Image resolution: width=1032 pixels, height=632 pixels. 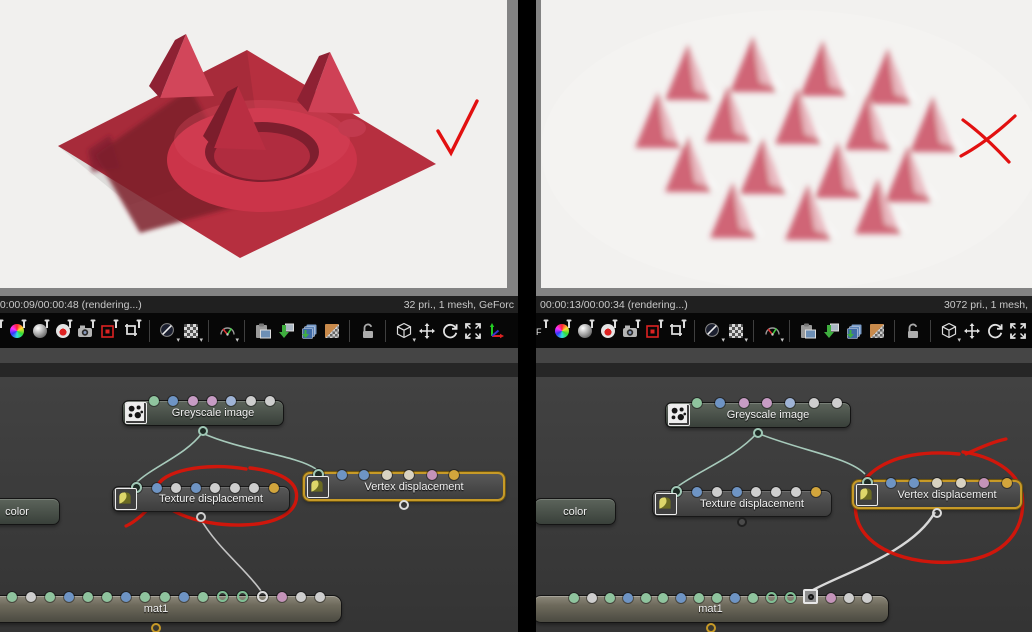 I want to click on greyscale-image-icon, so click(x=136, y=413).